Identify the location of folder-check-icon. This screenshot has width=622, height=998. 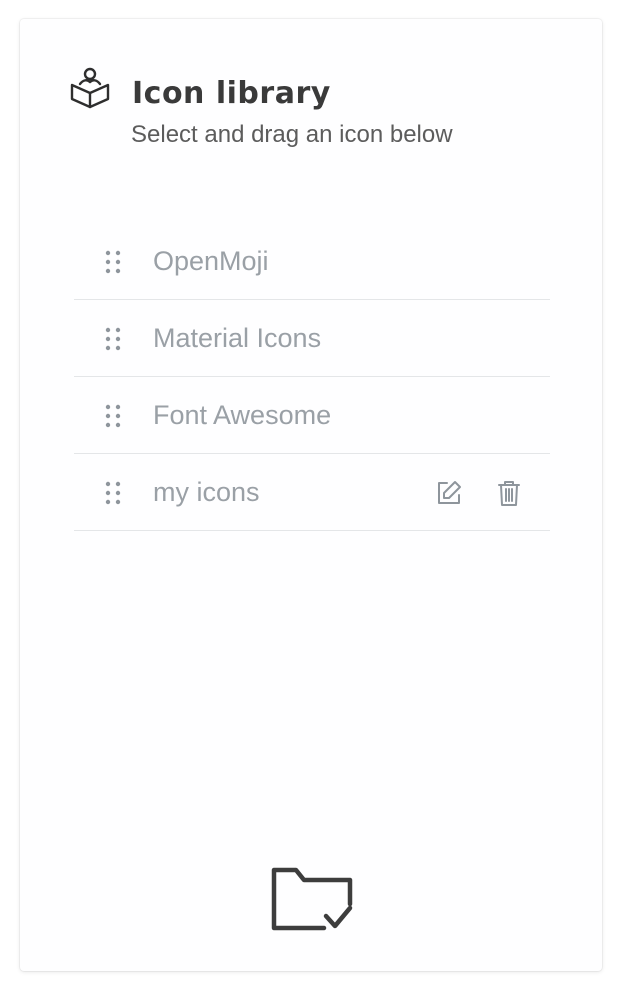
(312, 900).